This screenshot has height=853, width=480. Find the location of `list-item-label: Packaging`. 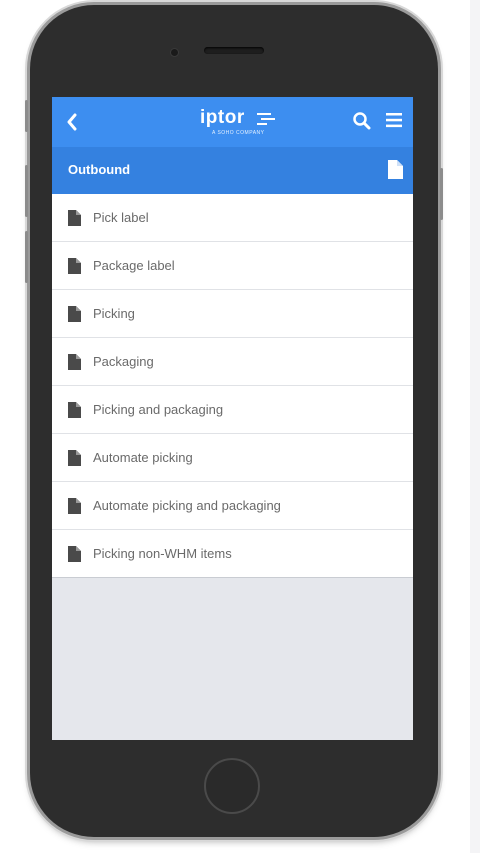

list-item-label: Packaging is located at coordinates (123, 361).